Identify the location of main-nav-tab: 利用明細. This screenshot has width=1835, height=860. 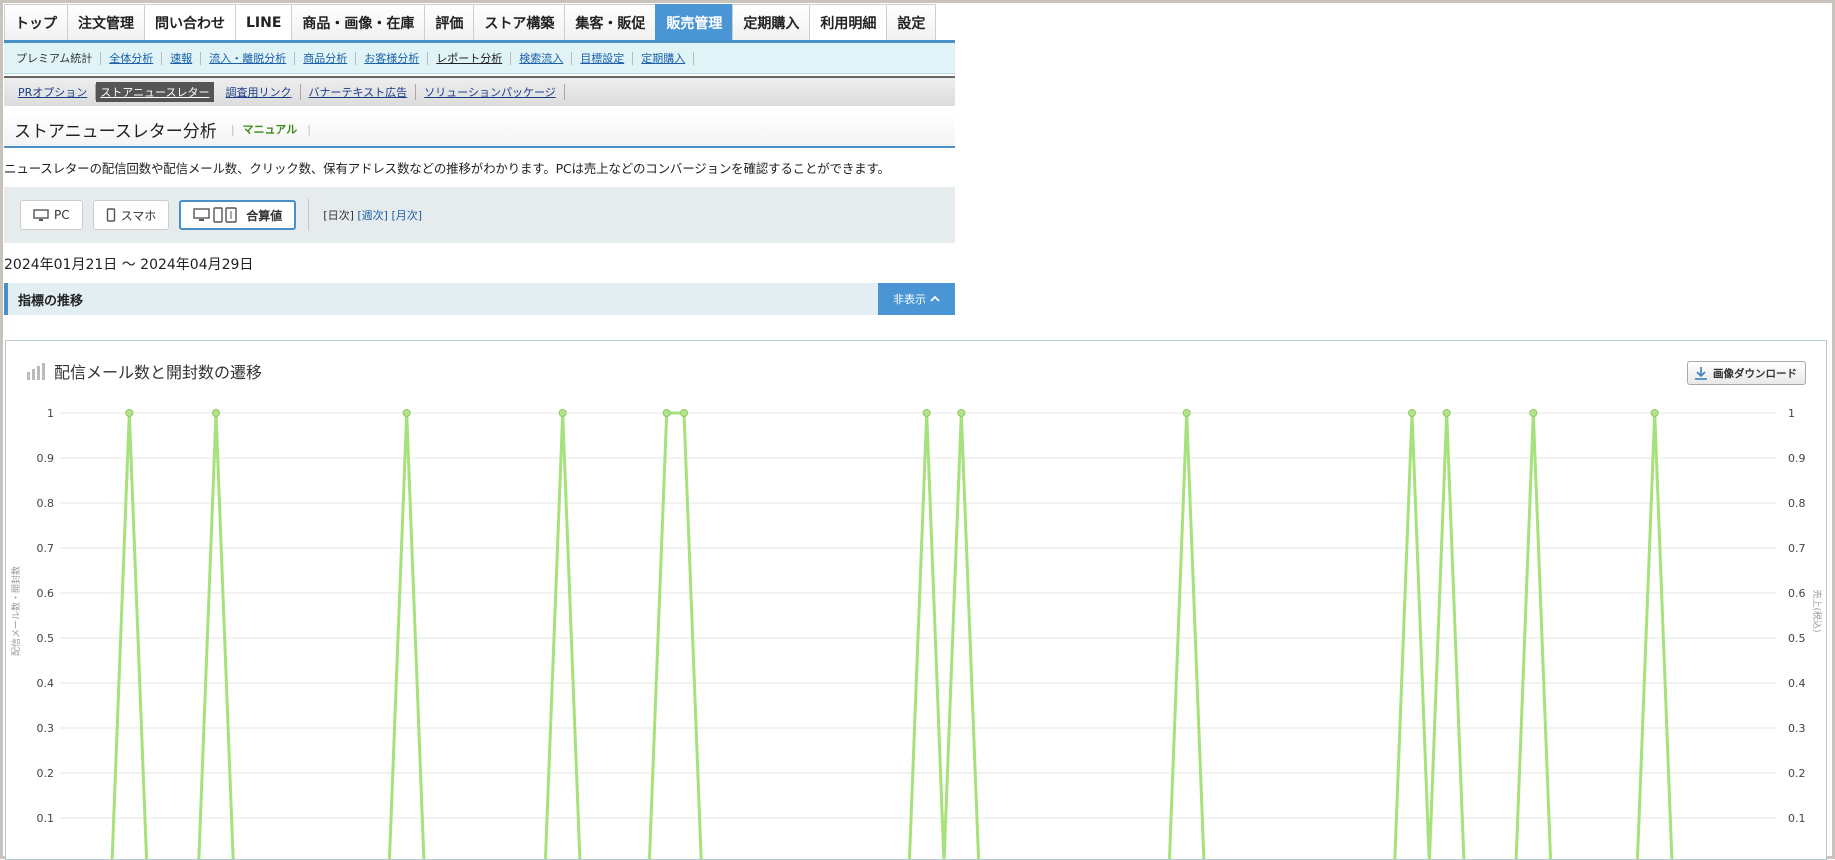
(848, 22).